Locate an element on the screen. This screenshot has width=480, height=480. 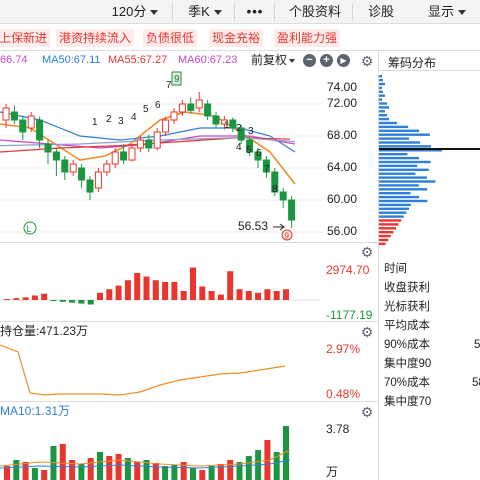
zoom-out-button: − is located at coordinates (309, 60).